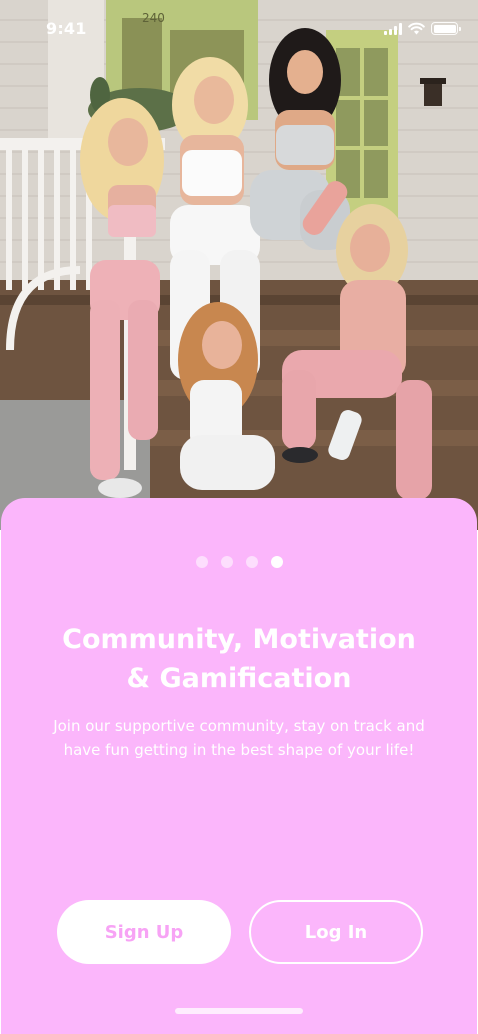  I want to click on home-indicator, so click(239, 1011).